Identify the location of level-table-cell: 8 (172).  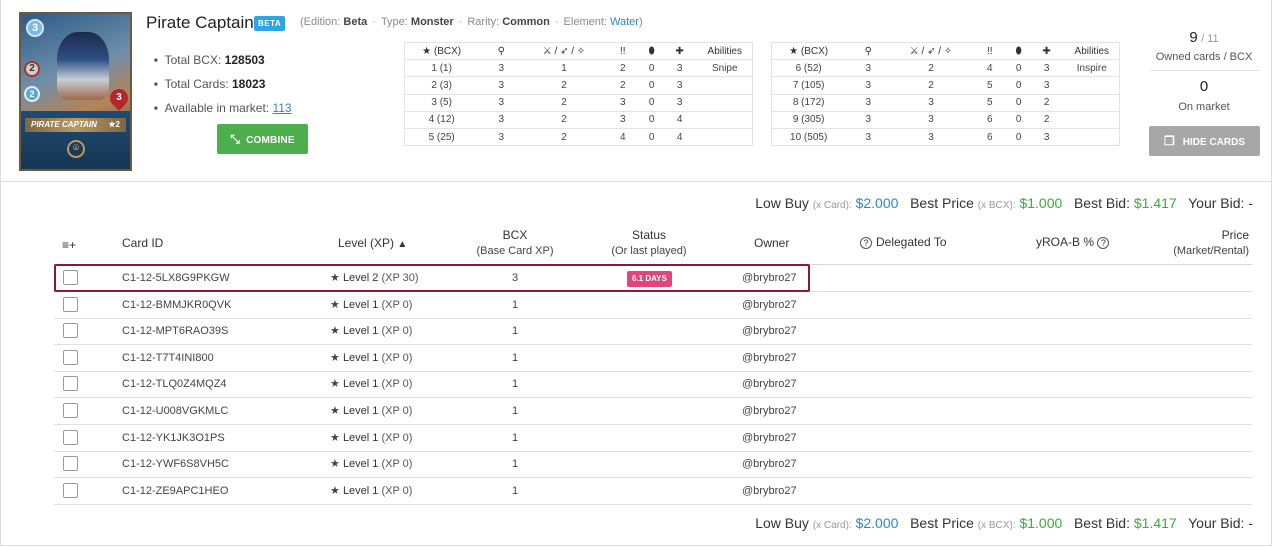
(808, 103).